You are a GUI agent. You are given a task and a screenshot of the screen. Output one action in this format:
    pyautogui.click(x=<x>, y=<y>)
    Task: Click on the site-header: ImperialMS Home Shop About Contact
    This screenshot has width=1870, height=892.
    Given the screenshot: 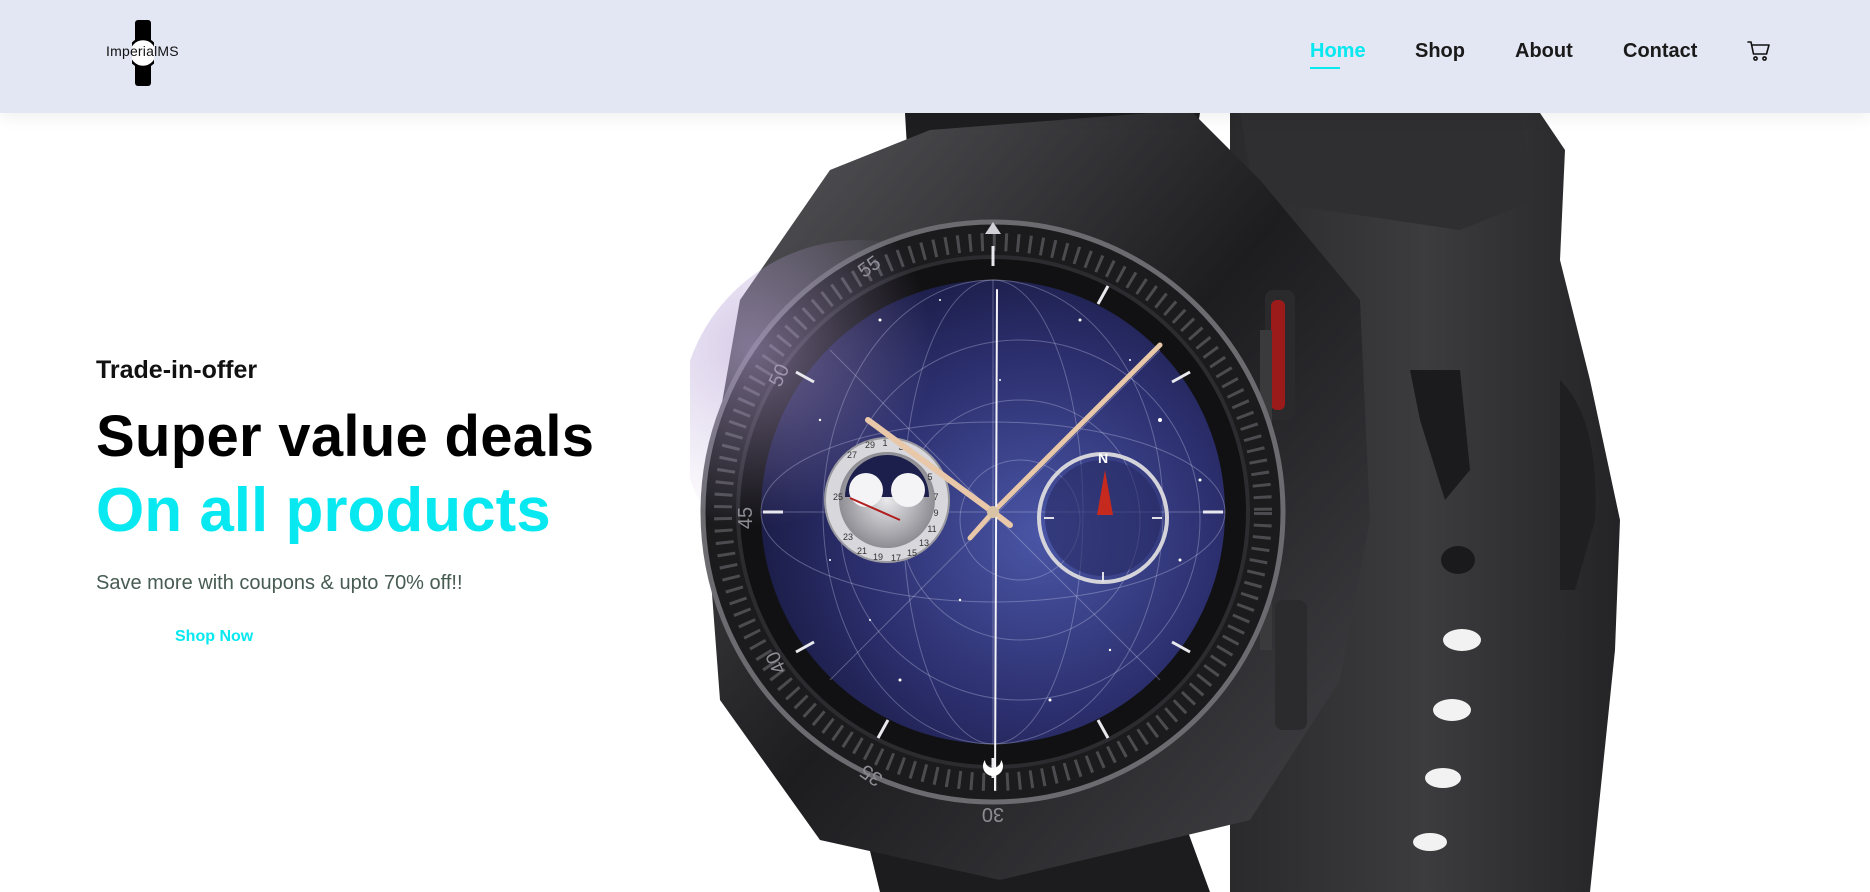 What is the action you would take?
    pyautogui.click(x=935, y=56)
    